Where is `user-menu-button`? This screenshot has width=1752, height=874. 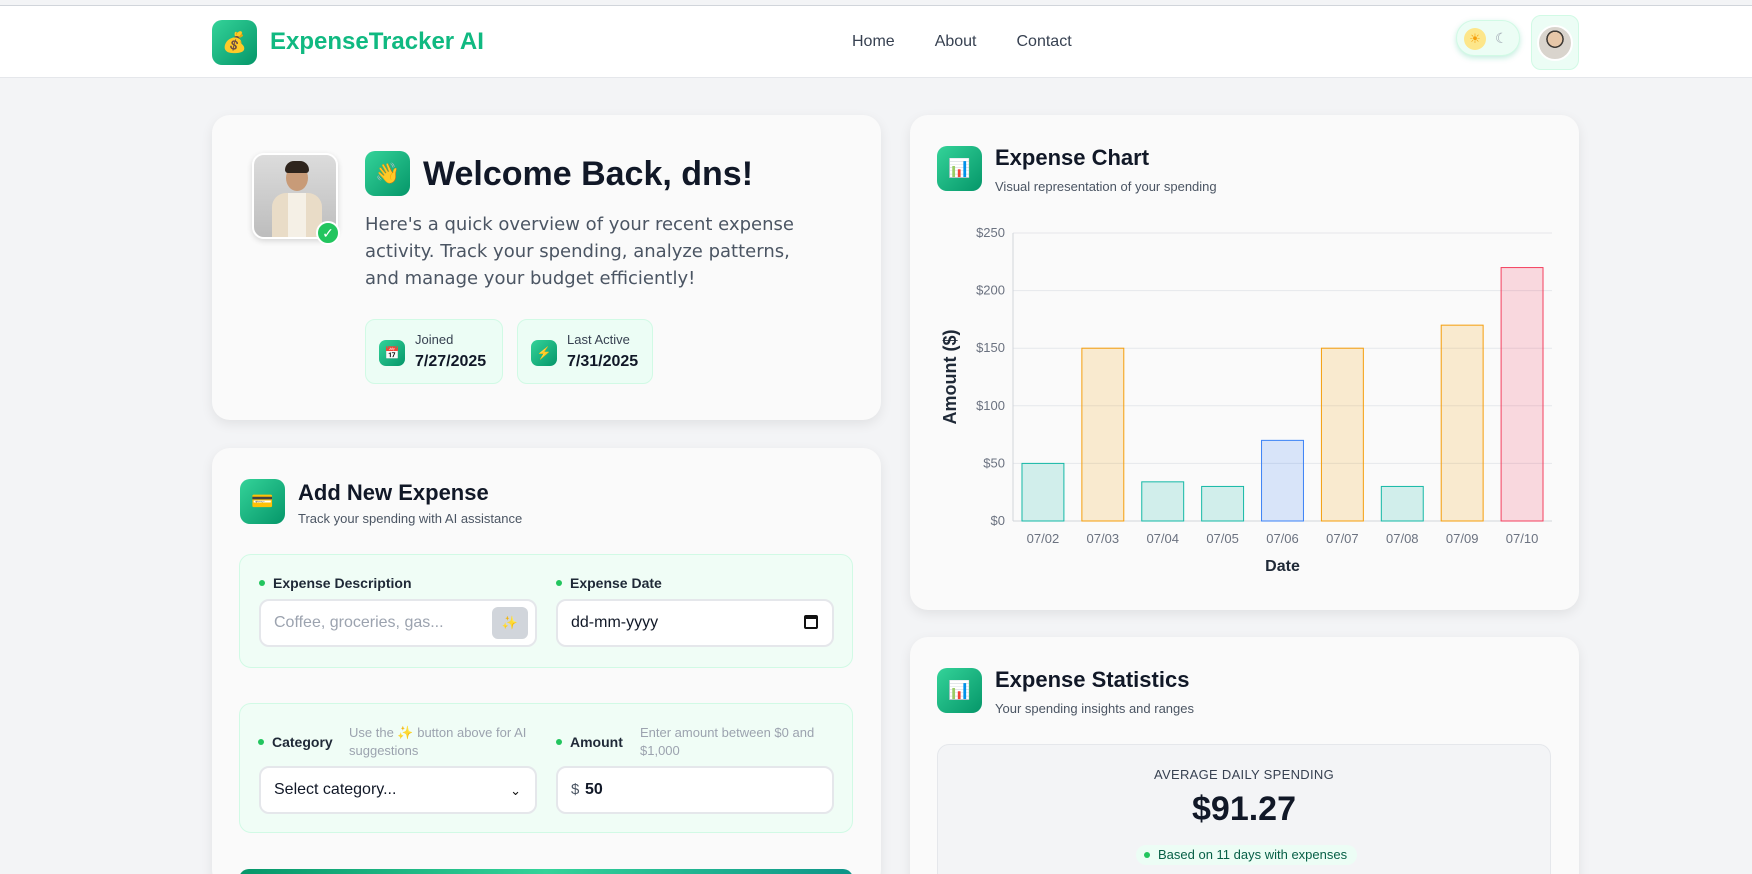 user-menu-button is located at coordinates (1555, 42).